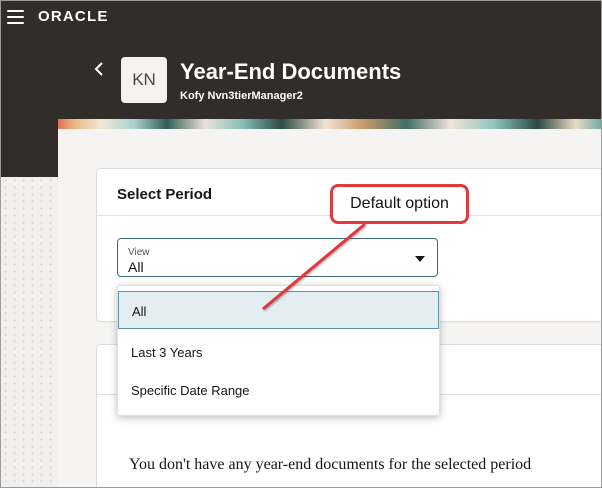 Image resolution: width=602 pixels, height=488 pixels. I want to click on view-select-label: View, so click(139, 252).